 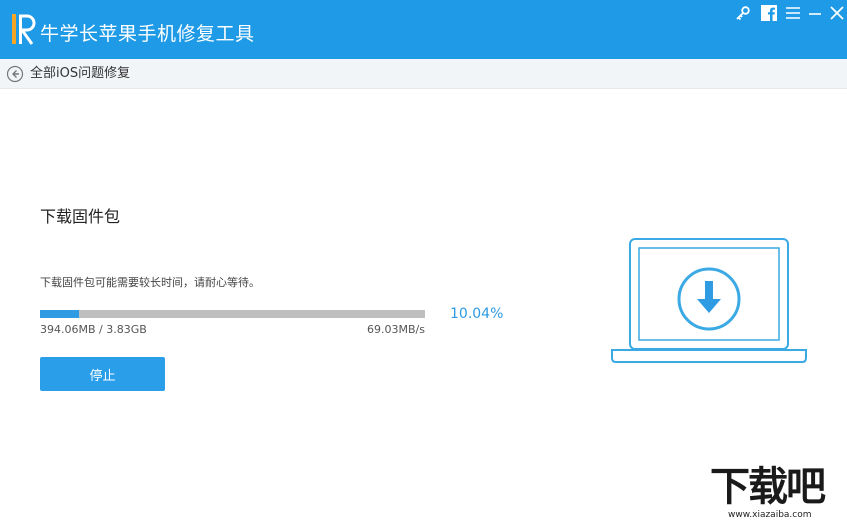 What do you see at coordinates (815, 13) in the screenshot?
I see `minimize-icon` at bounding box center [815, 13].